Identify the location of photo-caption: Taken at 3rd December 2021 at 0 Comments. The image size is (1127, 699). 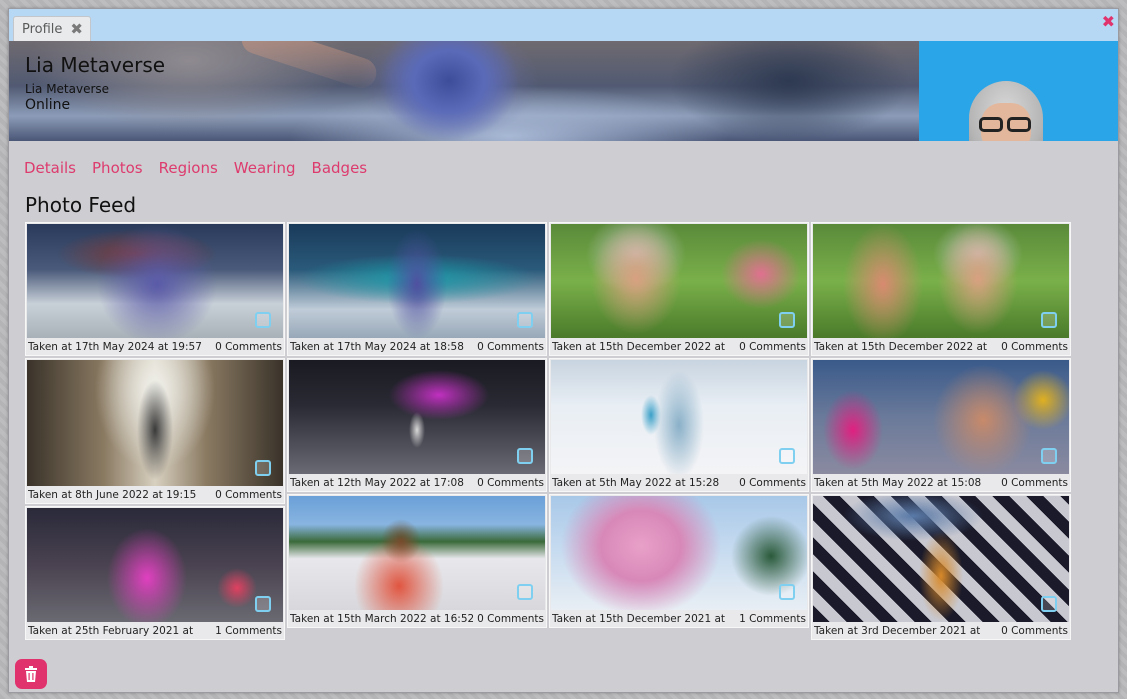
(941, 630).